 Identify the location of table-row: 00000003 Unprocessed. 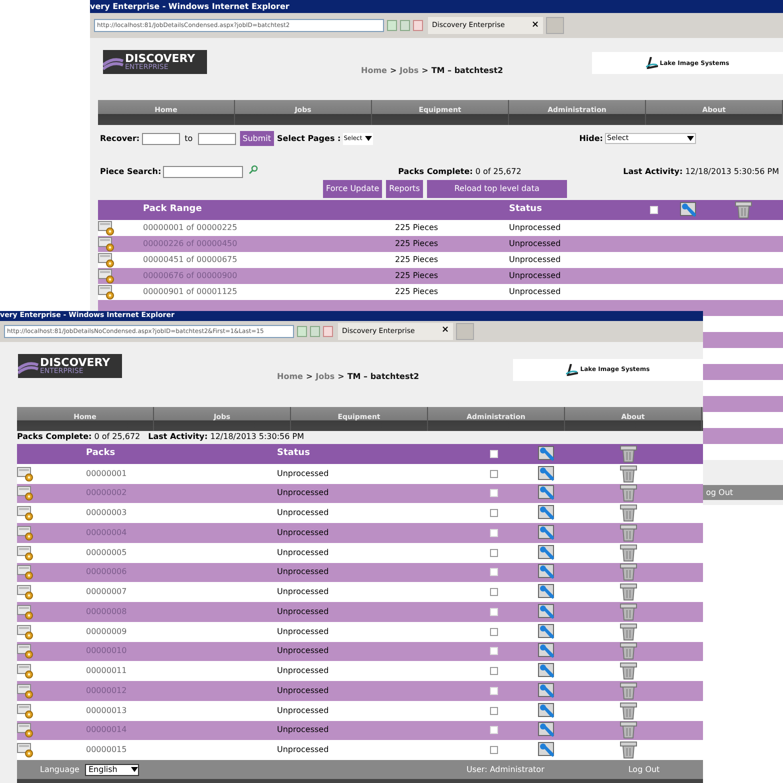
(360, 513).